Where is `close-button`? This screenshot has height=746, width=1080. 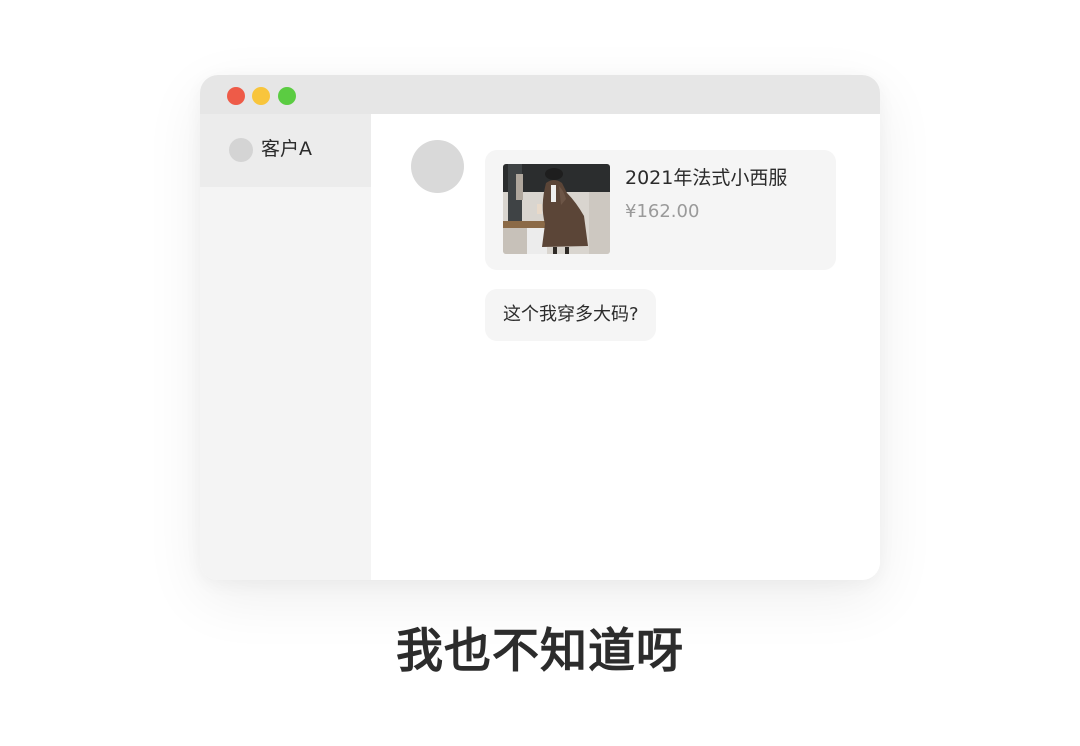 close-button is located at coordinates (236, 96).